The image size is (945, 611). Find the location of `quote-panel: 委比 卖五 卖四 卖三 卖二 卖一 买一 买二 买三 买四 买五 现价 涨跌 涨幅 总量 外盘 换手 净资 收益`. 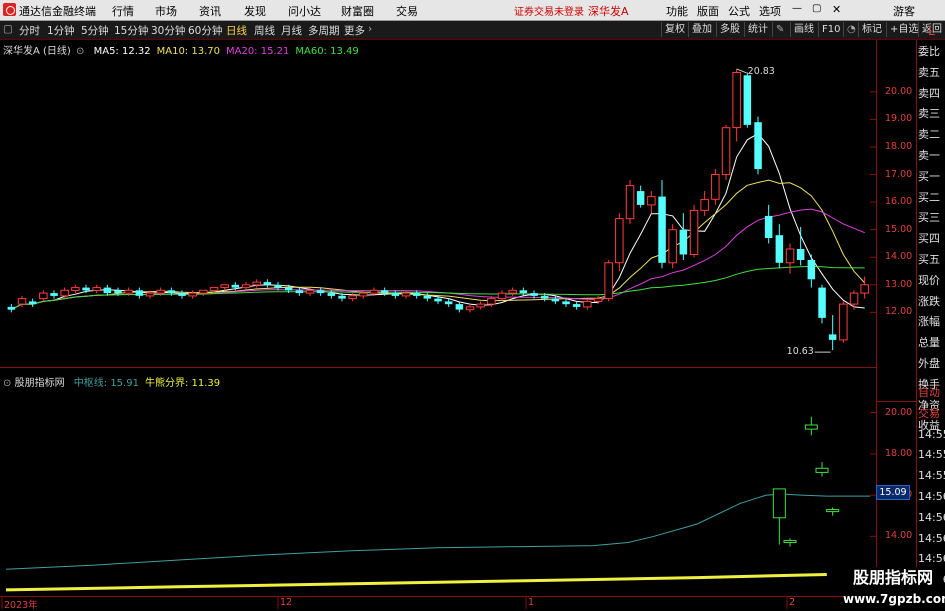

quote-panel: 委比 卖五 卖四 卖三 卖二 卖一 买一 买二 买三 买四 买五 现价 涨跌 涨幅 总量 外盘 换手 净资 收益 is located at coordinates (931, 239).